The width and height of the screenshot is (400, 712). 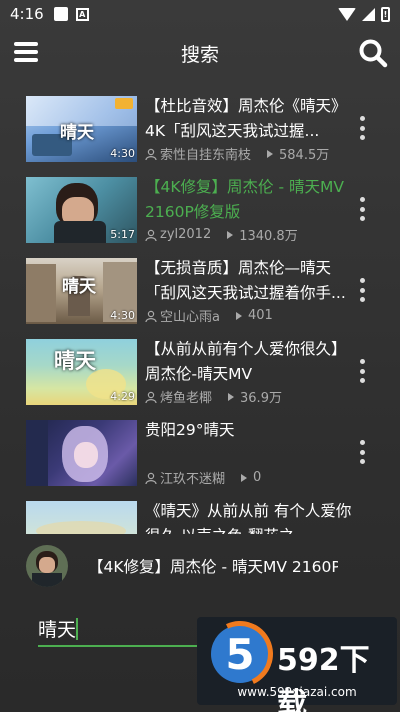 I want to click on duration-label: 5:17, so click(x=122, y=234).